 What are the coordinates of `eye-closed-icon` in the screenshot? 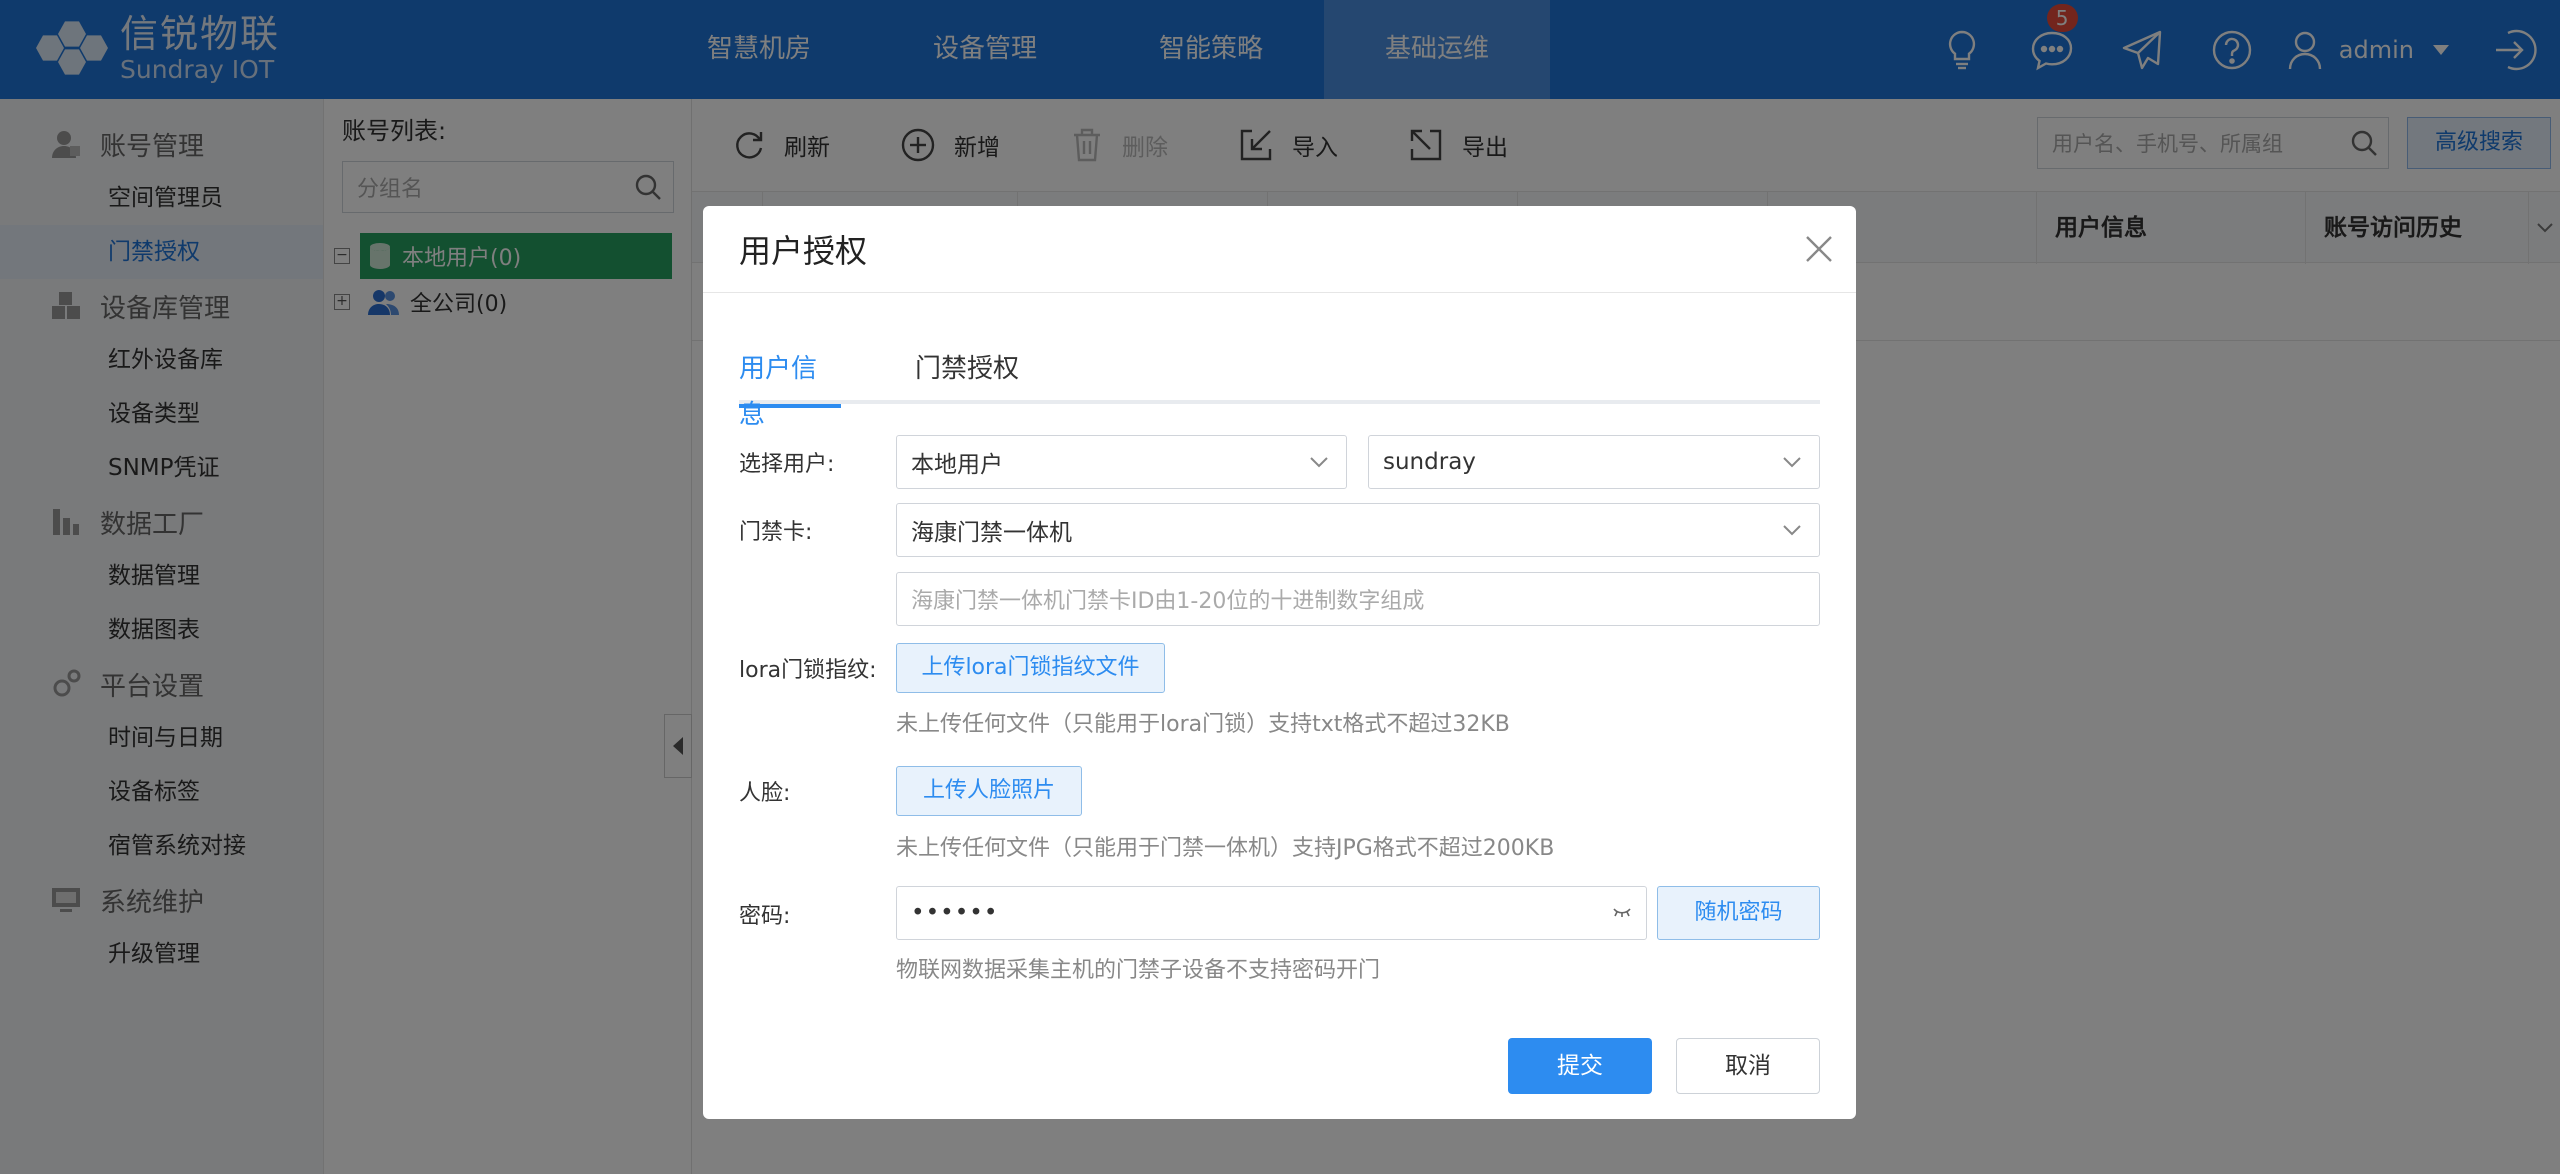 It's located at (1622, 912).